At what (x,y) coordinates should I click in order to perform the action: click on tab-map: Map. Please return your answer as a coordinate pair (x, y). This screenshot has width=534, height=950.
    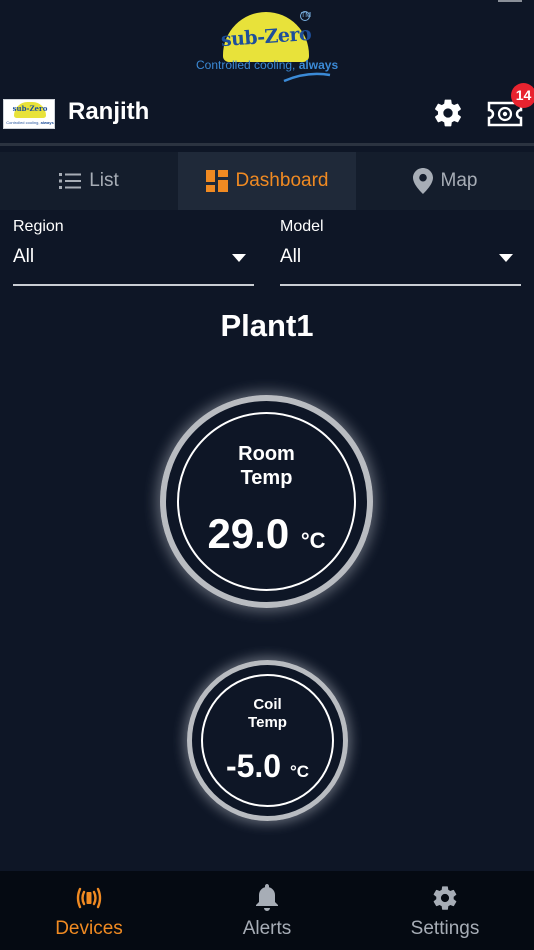
    Looking at the image, I should click on (445, 181).